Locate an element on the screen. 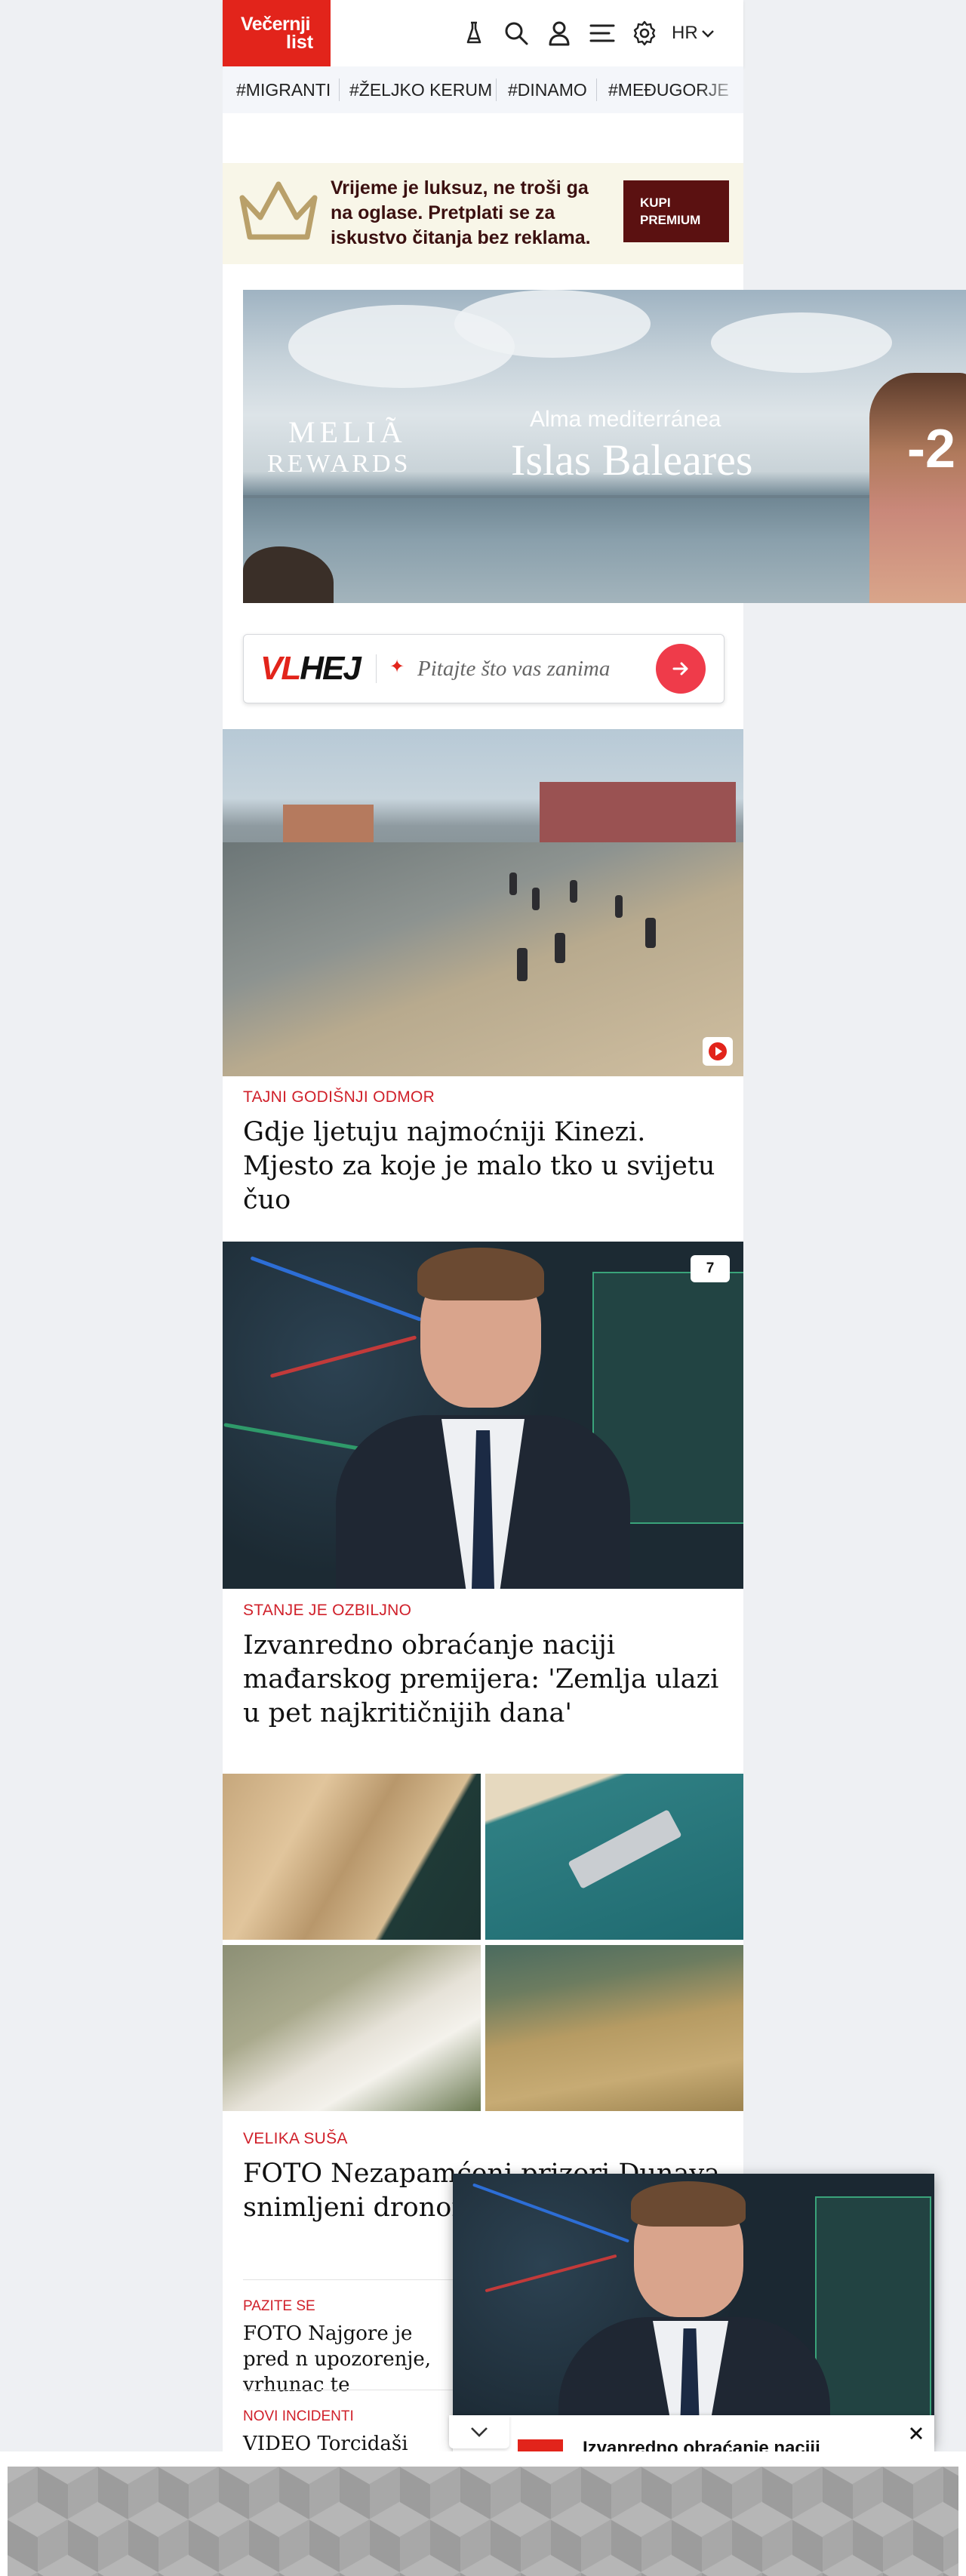 This screenshot has height=2576, width=966. site-logo: Večernji list is located at coordinates (277, 33).